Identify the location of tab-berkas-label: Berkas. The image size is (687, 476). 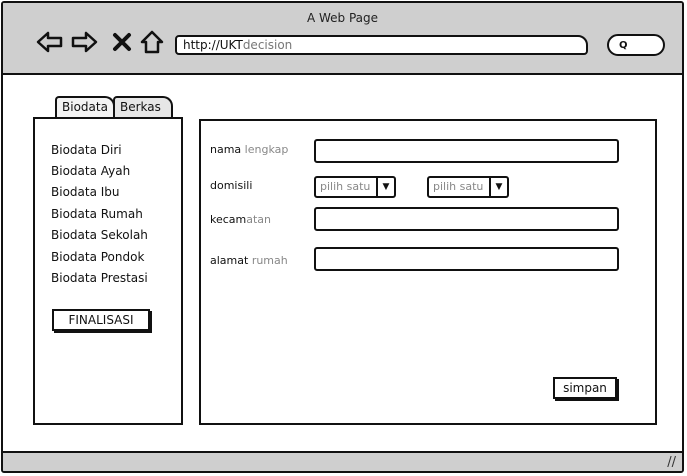
(140, 107).